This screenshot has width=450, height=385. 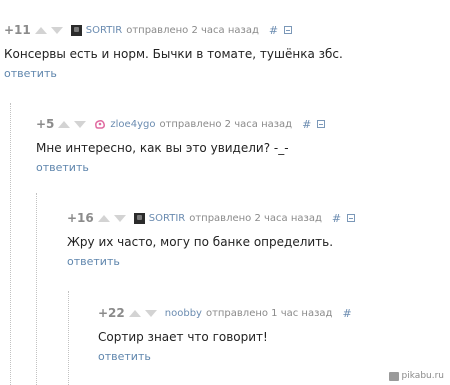 I want to click on comment-header: +16 SORTIR отправлено 2 часа назад #, so click(x=211, y=218).